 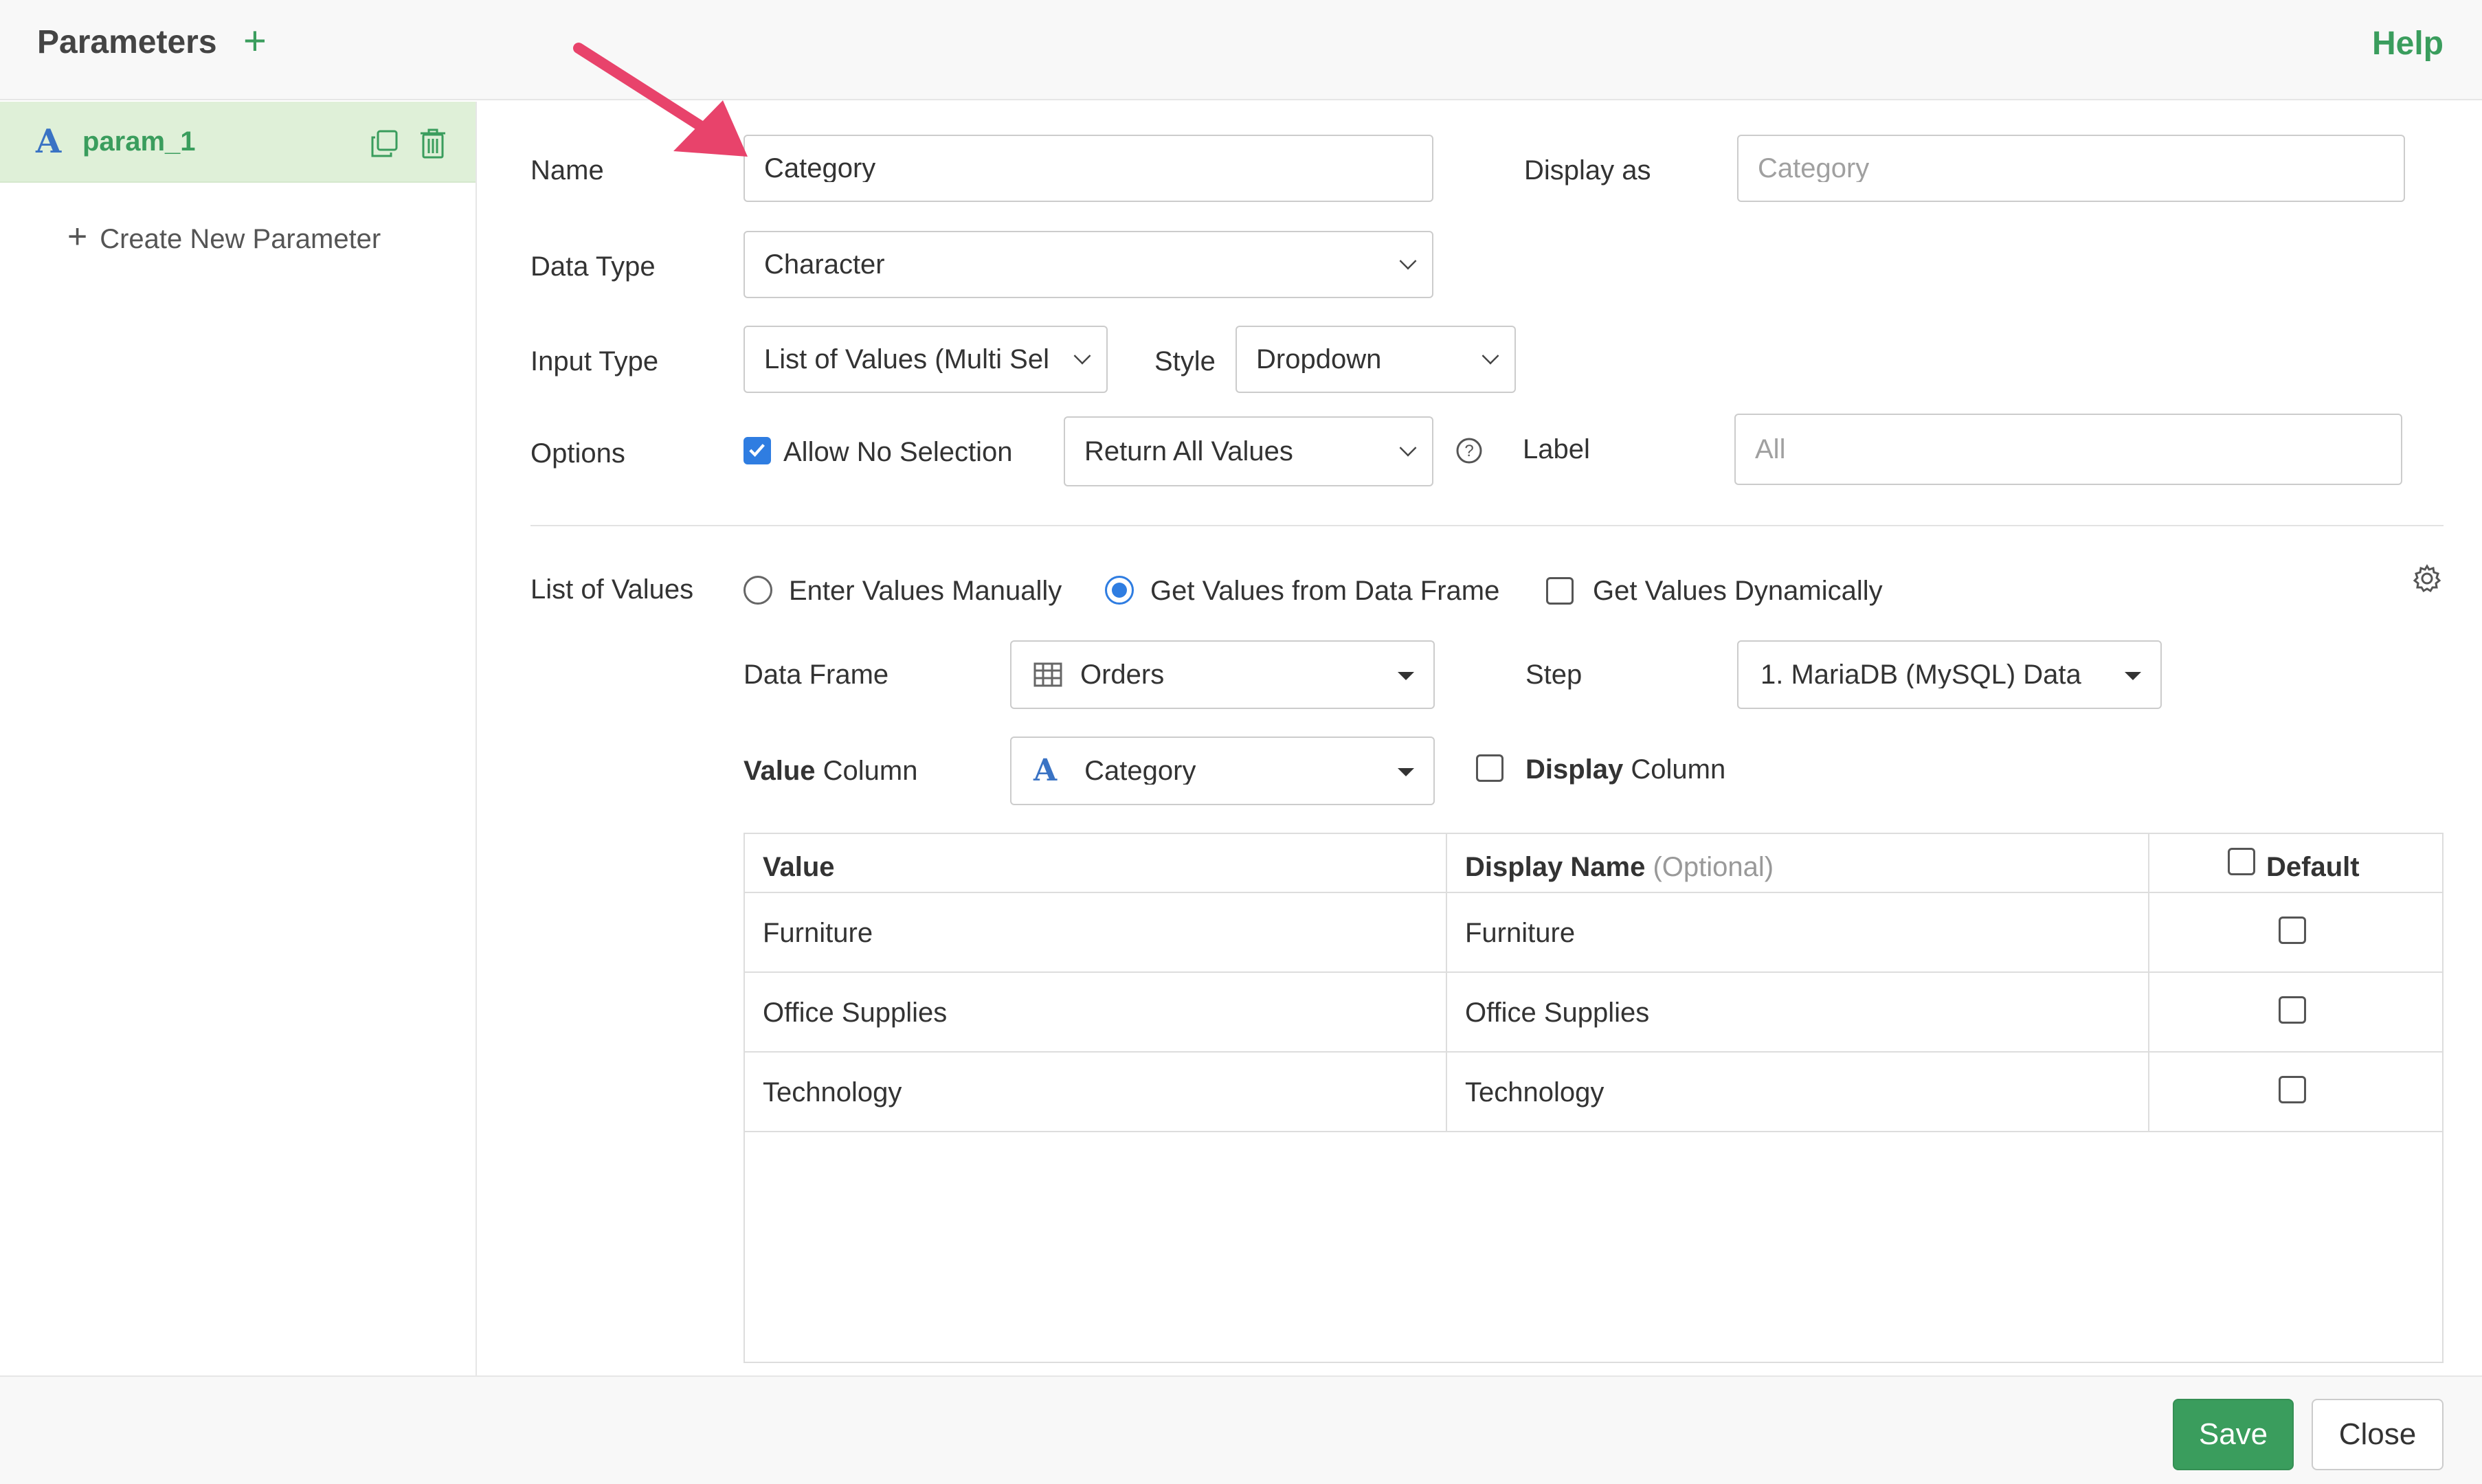 I want to click on data-type-select: Character, so click(x=1088, y=264).